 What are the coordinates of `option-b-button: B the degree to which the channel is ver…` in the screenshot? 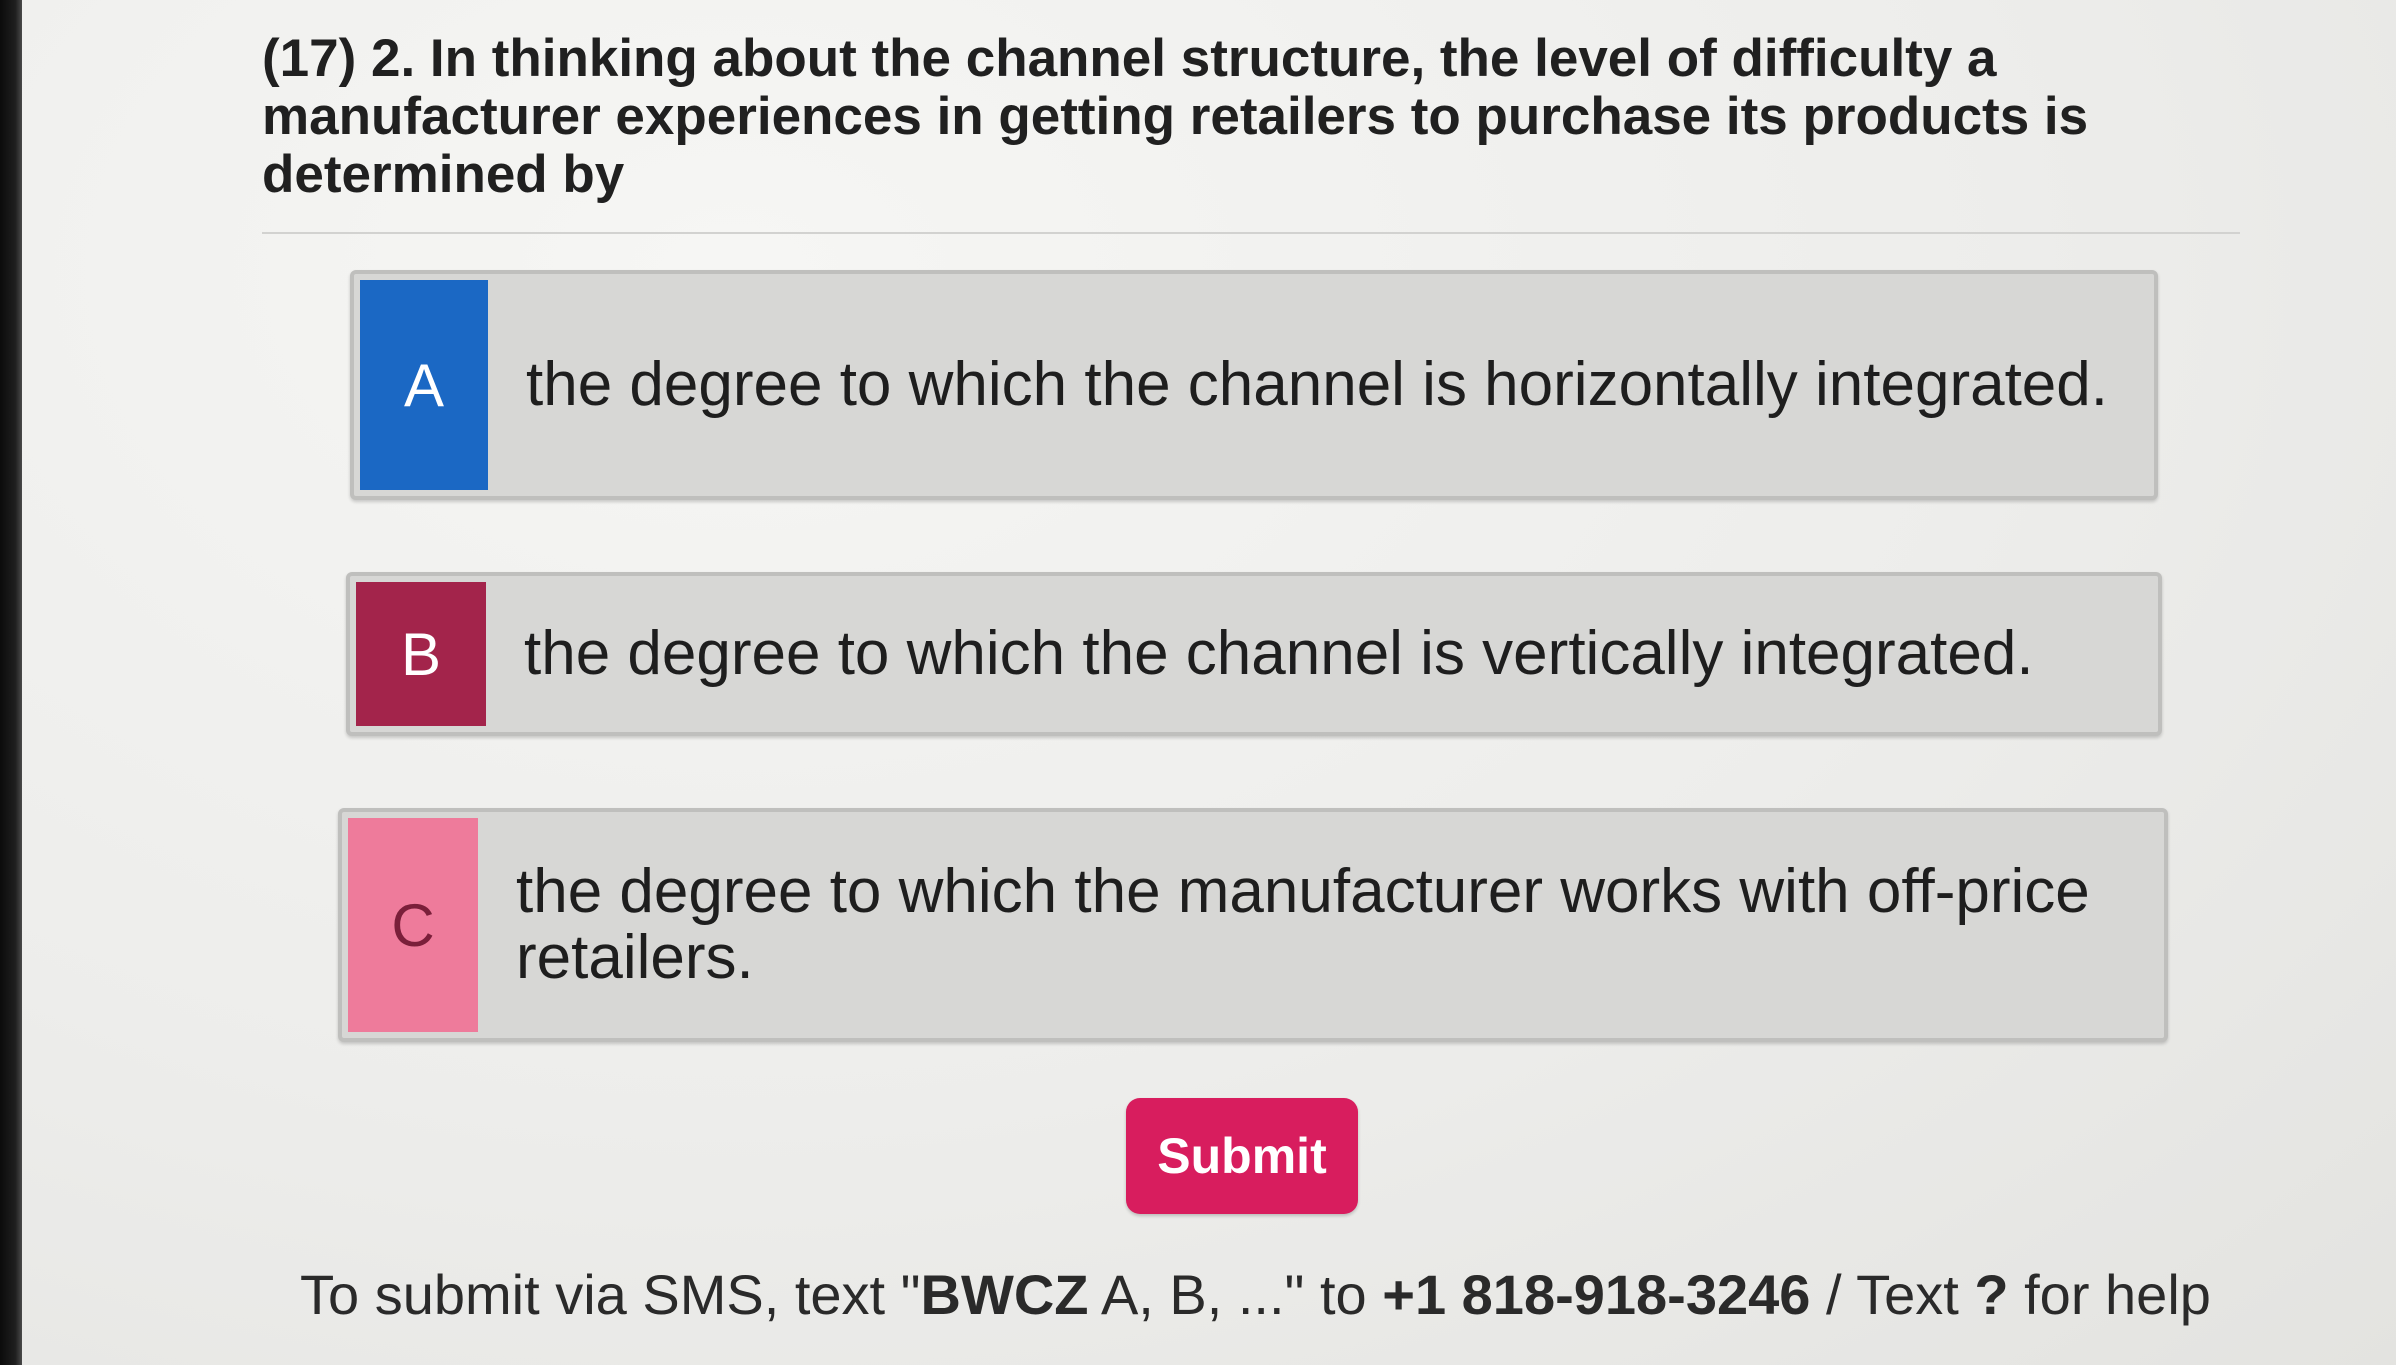 It's located at (1254, 654).